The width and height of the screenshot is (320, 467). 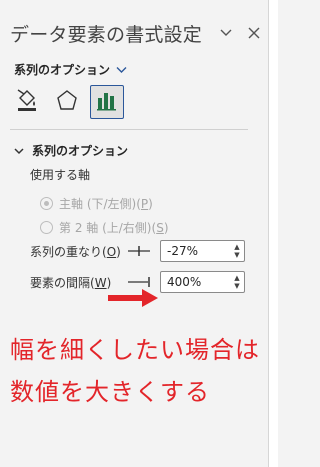 I want to click on format-tabs, so click(x=67, y=103).